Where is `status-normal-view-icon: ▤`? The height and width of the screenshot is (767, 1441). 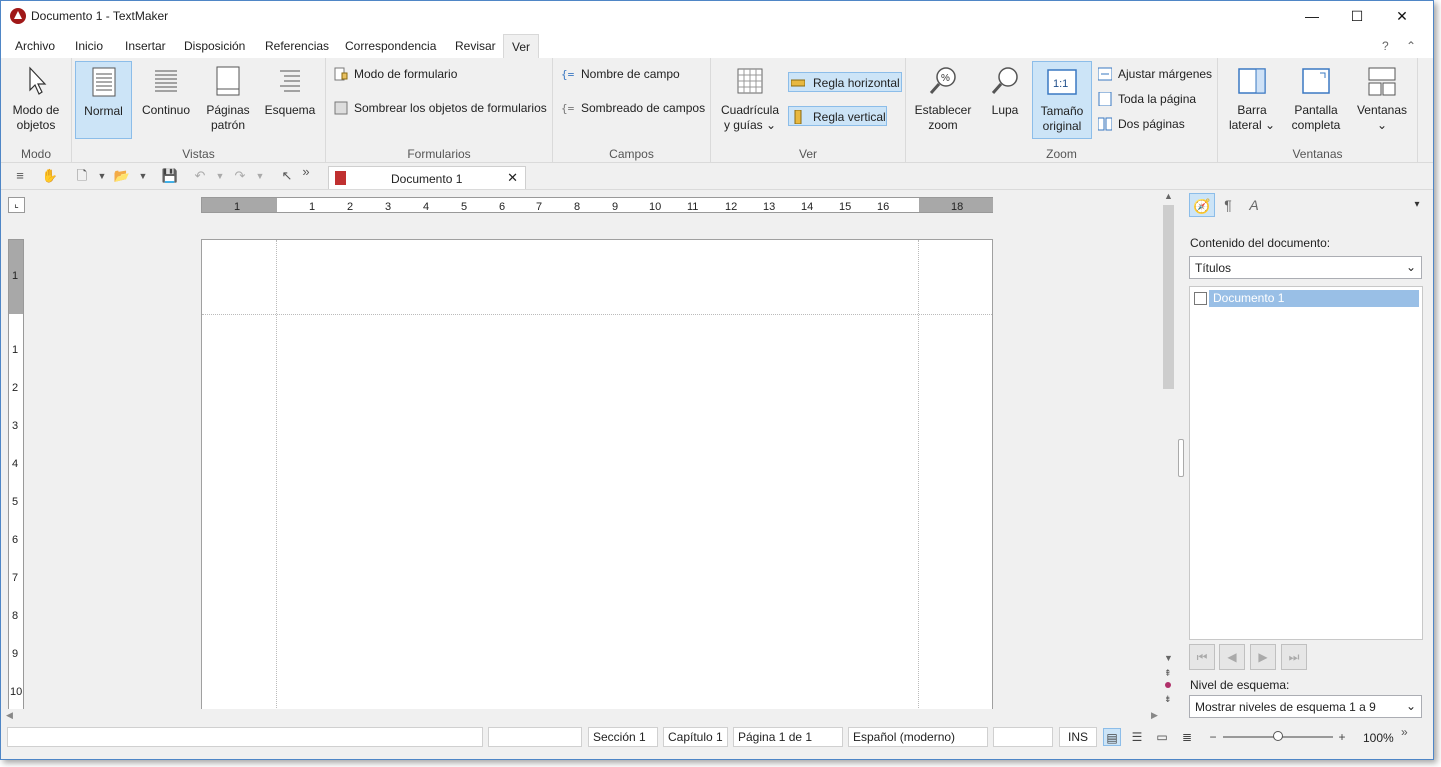
status-normal-view-icon: ▤ is located at coordinates (1112, 737).